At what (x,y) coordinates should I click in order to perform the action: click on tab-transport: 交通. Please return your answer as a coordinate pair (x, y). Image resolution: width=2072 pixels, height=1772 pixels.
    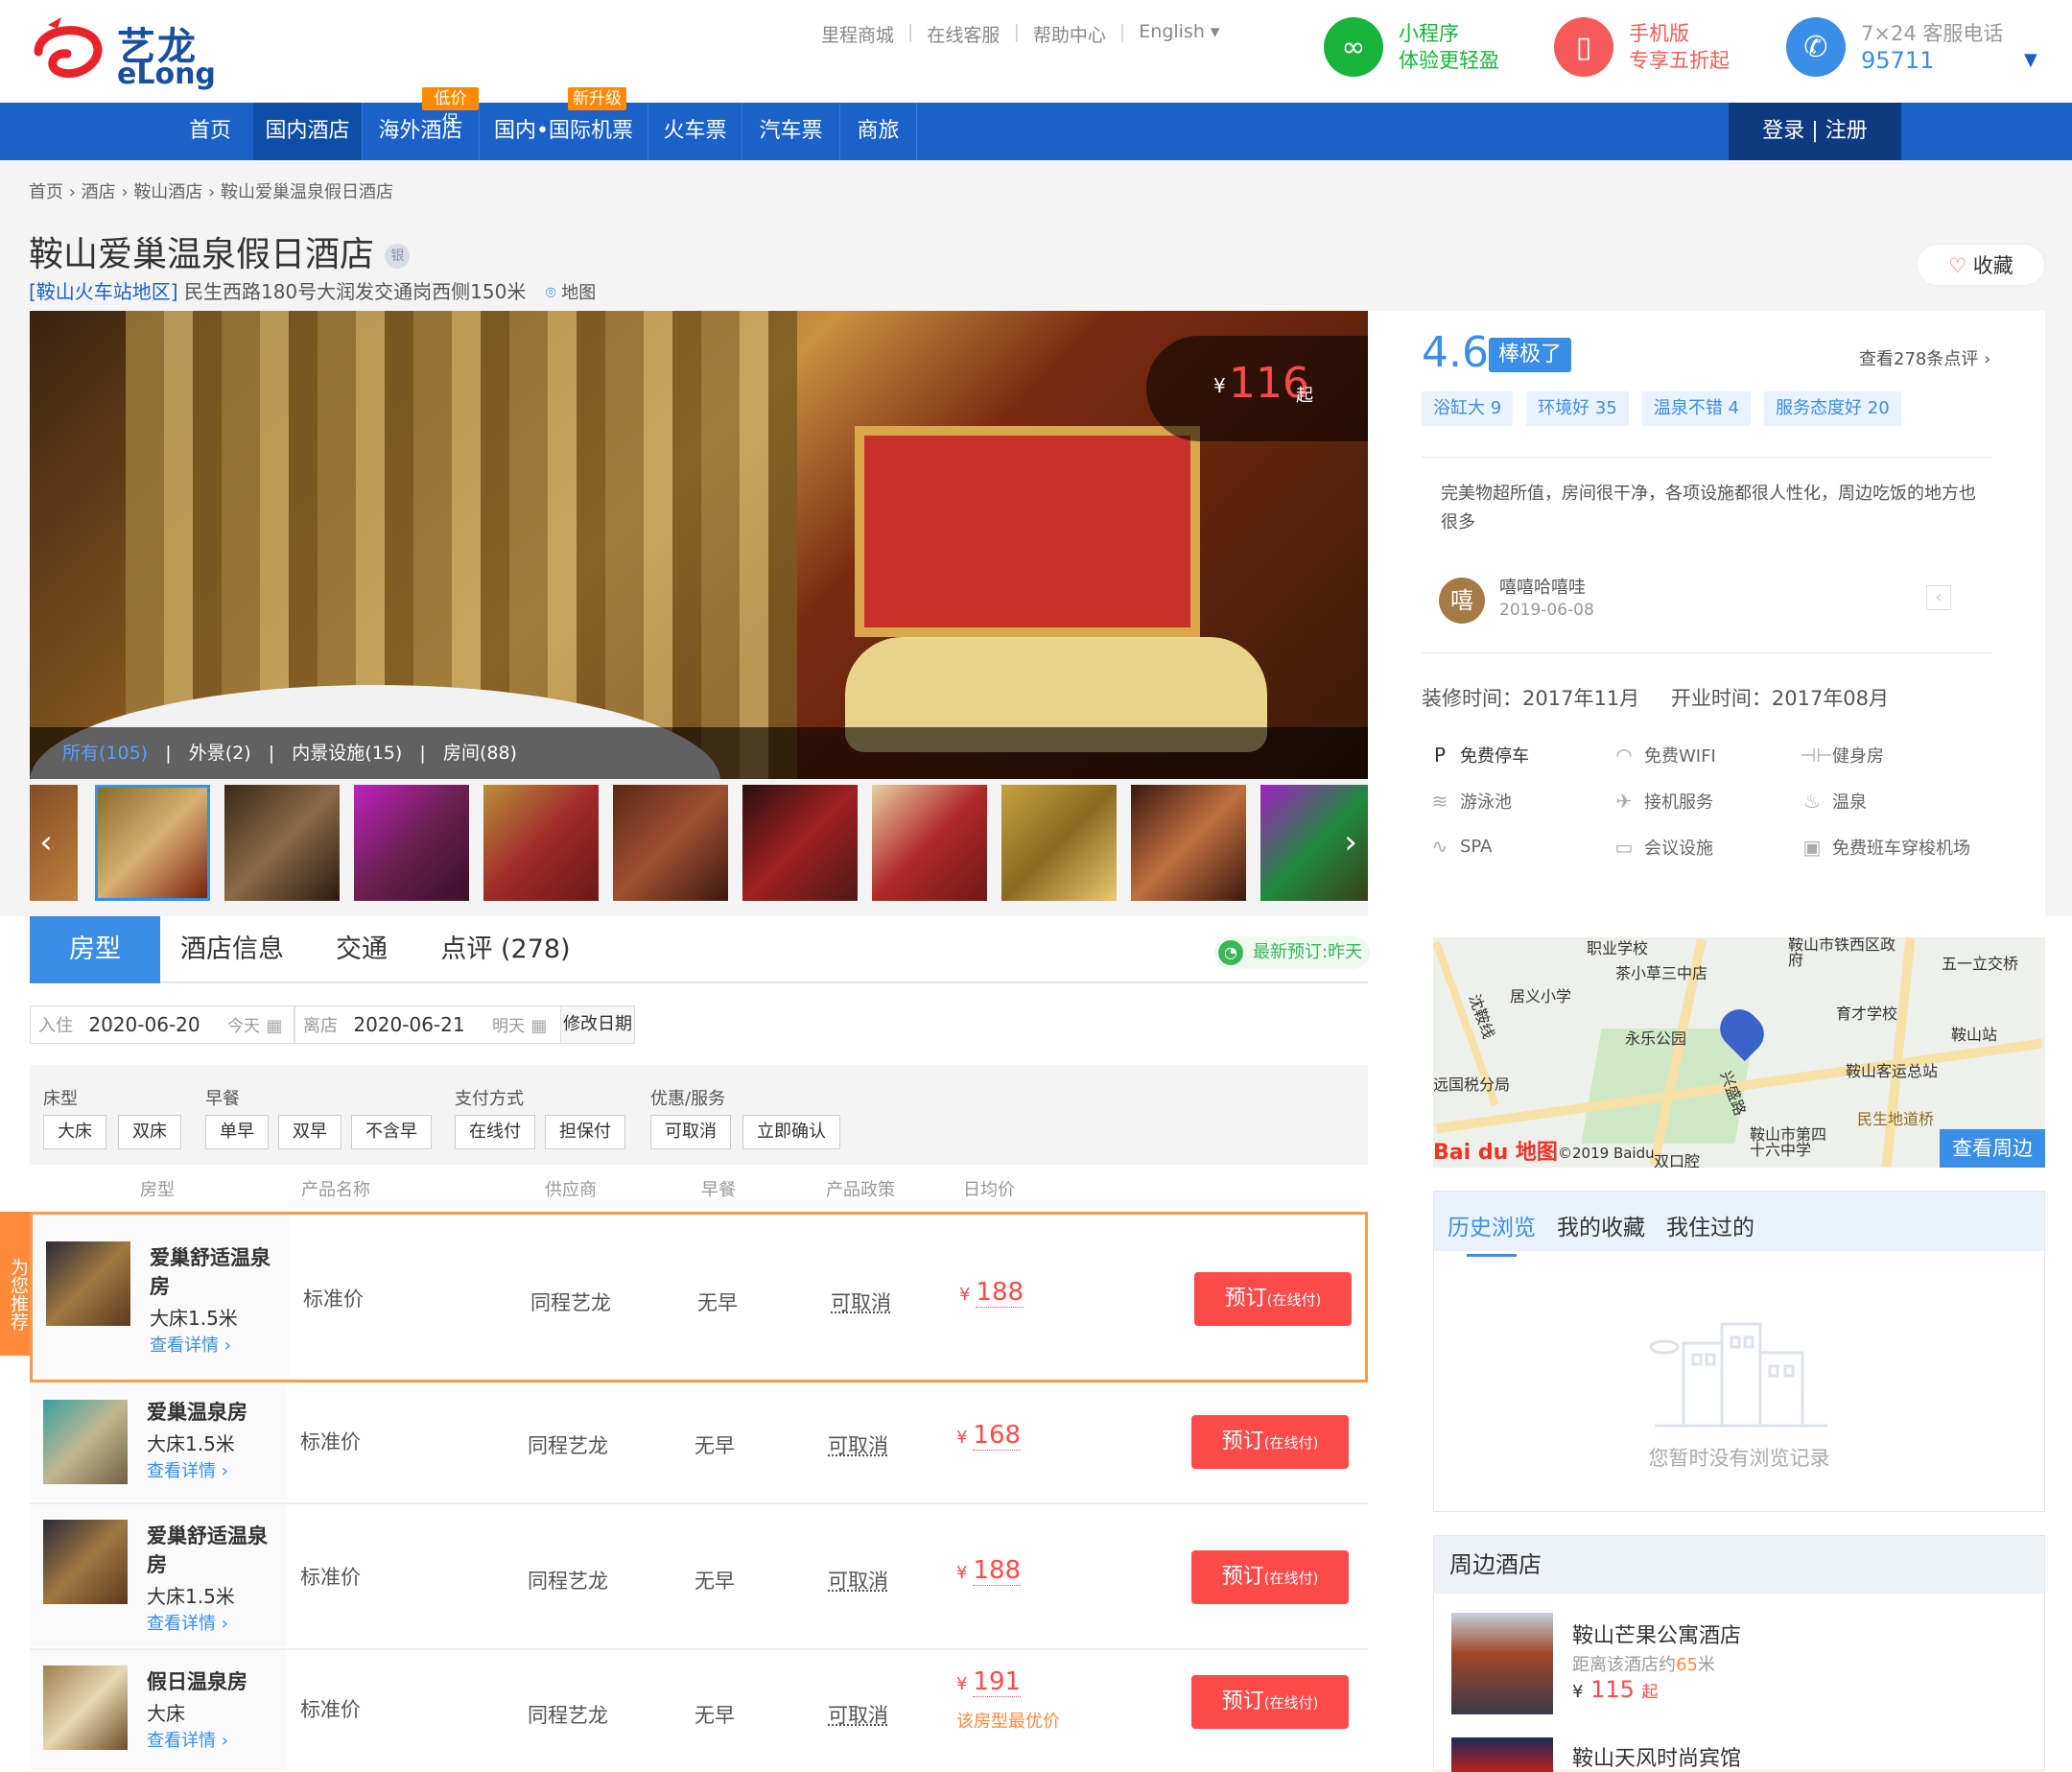
    Looking at the image, I should click on (361, 949).